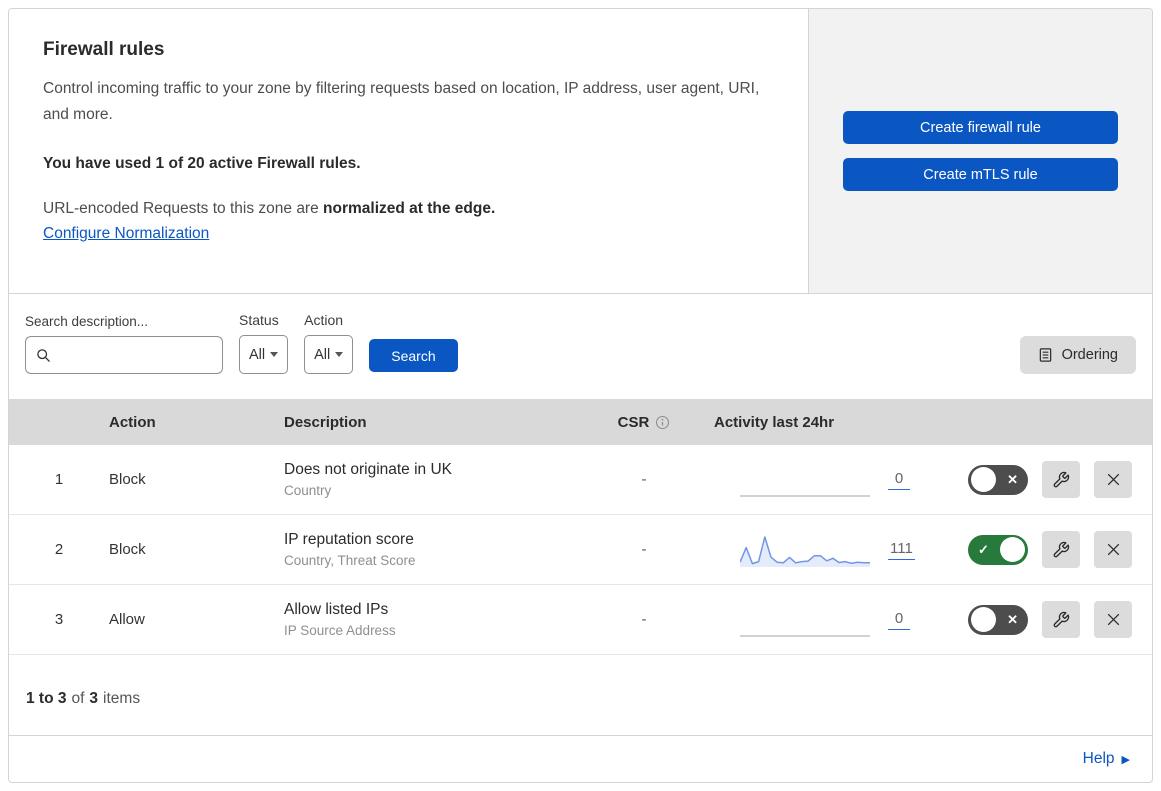 The height and width of the screenshot is (791, 1161). Describe the element at coordinates (662, 422) in the screenshot. I see `info-icon` at that location.